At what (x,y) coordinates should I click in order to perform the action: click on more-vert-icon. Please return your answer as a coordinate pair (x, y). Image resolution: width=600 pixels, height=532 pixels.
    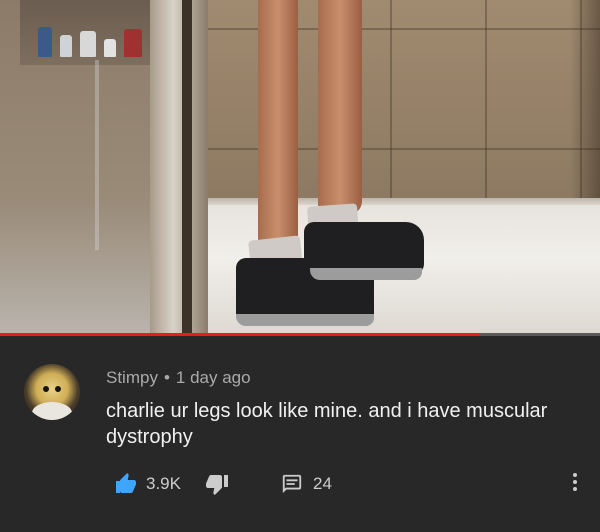
    Looking at the image, I should click on (575, 484).